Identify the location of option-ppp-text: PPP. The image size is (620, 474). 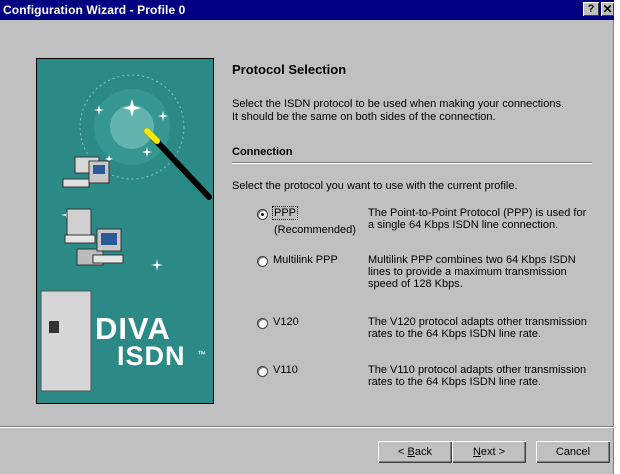
(285, 213).